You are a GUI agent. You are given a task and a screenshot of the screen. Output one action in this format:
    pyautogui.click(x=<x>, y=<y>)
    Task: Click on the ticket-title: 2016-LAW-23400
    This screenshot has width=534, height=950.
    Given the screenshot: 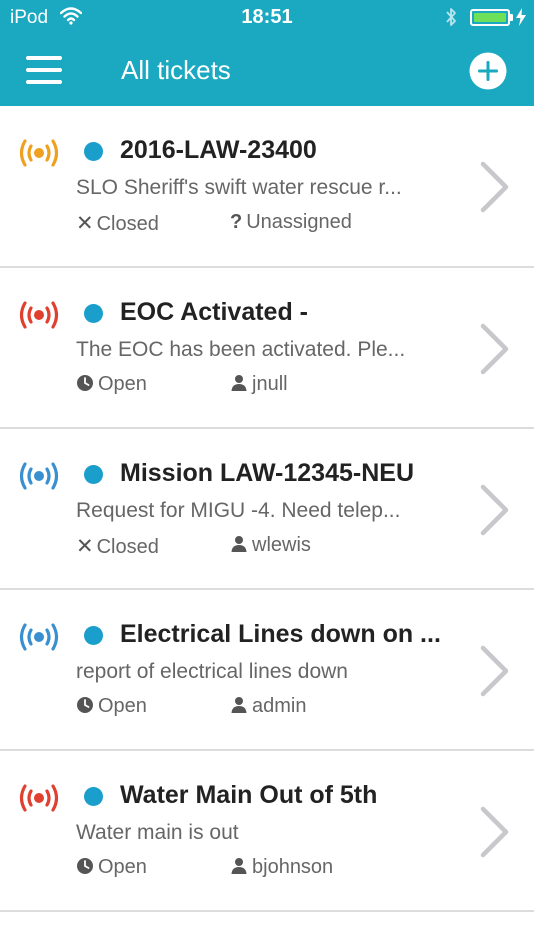 What is the action you would take?
    pyautogui.click(x=218, y=150)
    